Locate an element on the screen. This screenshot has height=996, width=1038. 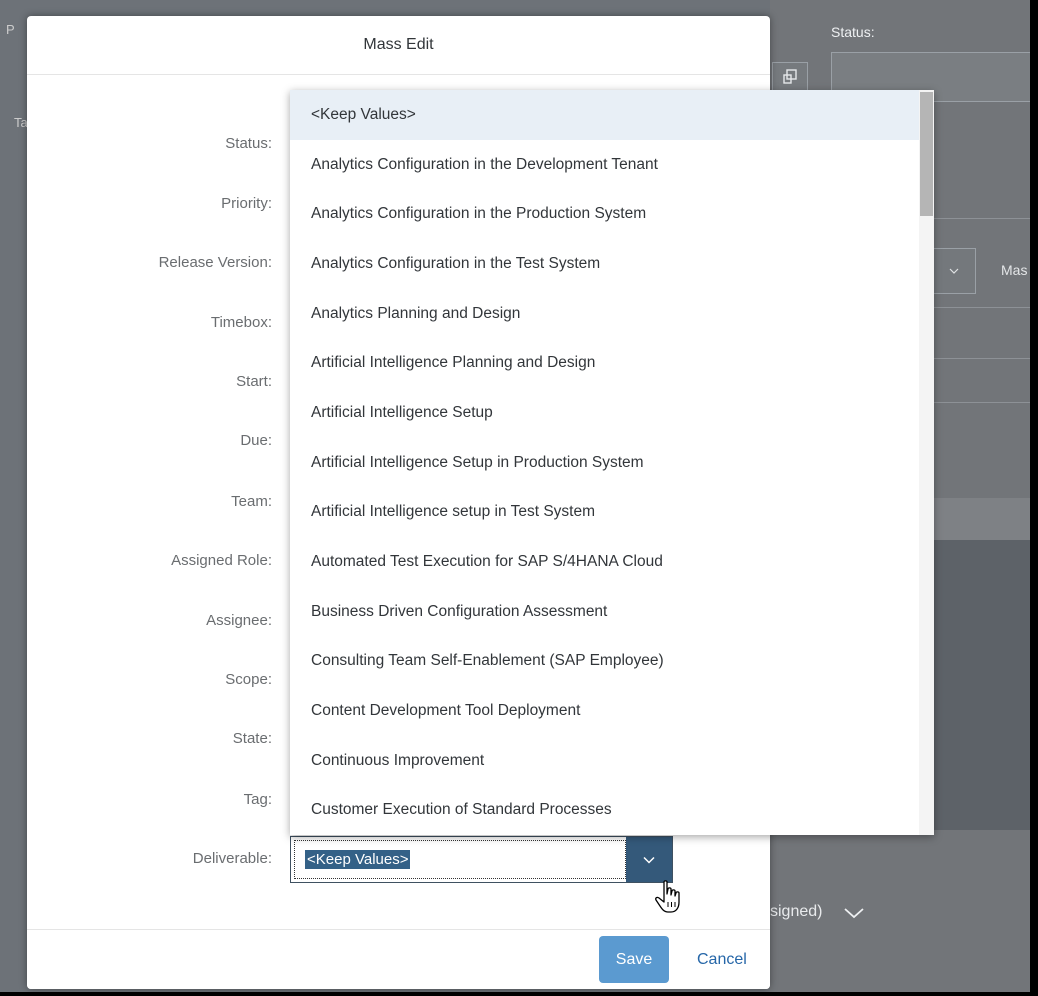
deliverable-dropdown-button is located at coordinates (649, 859).